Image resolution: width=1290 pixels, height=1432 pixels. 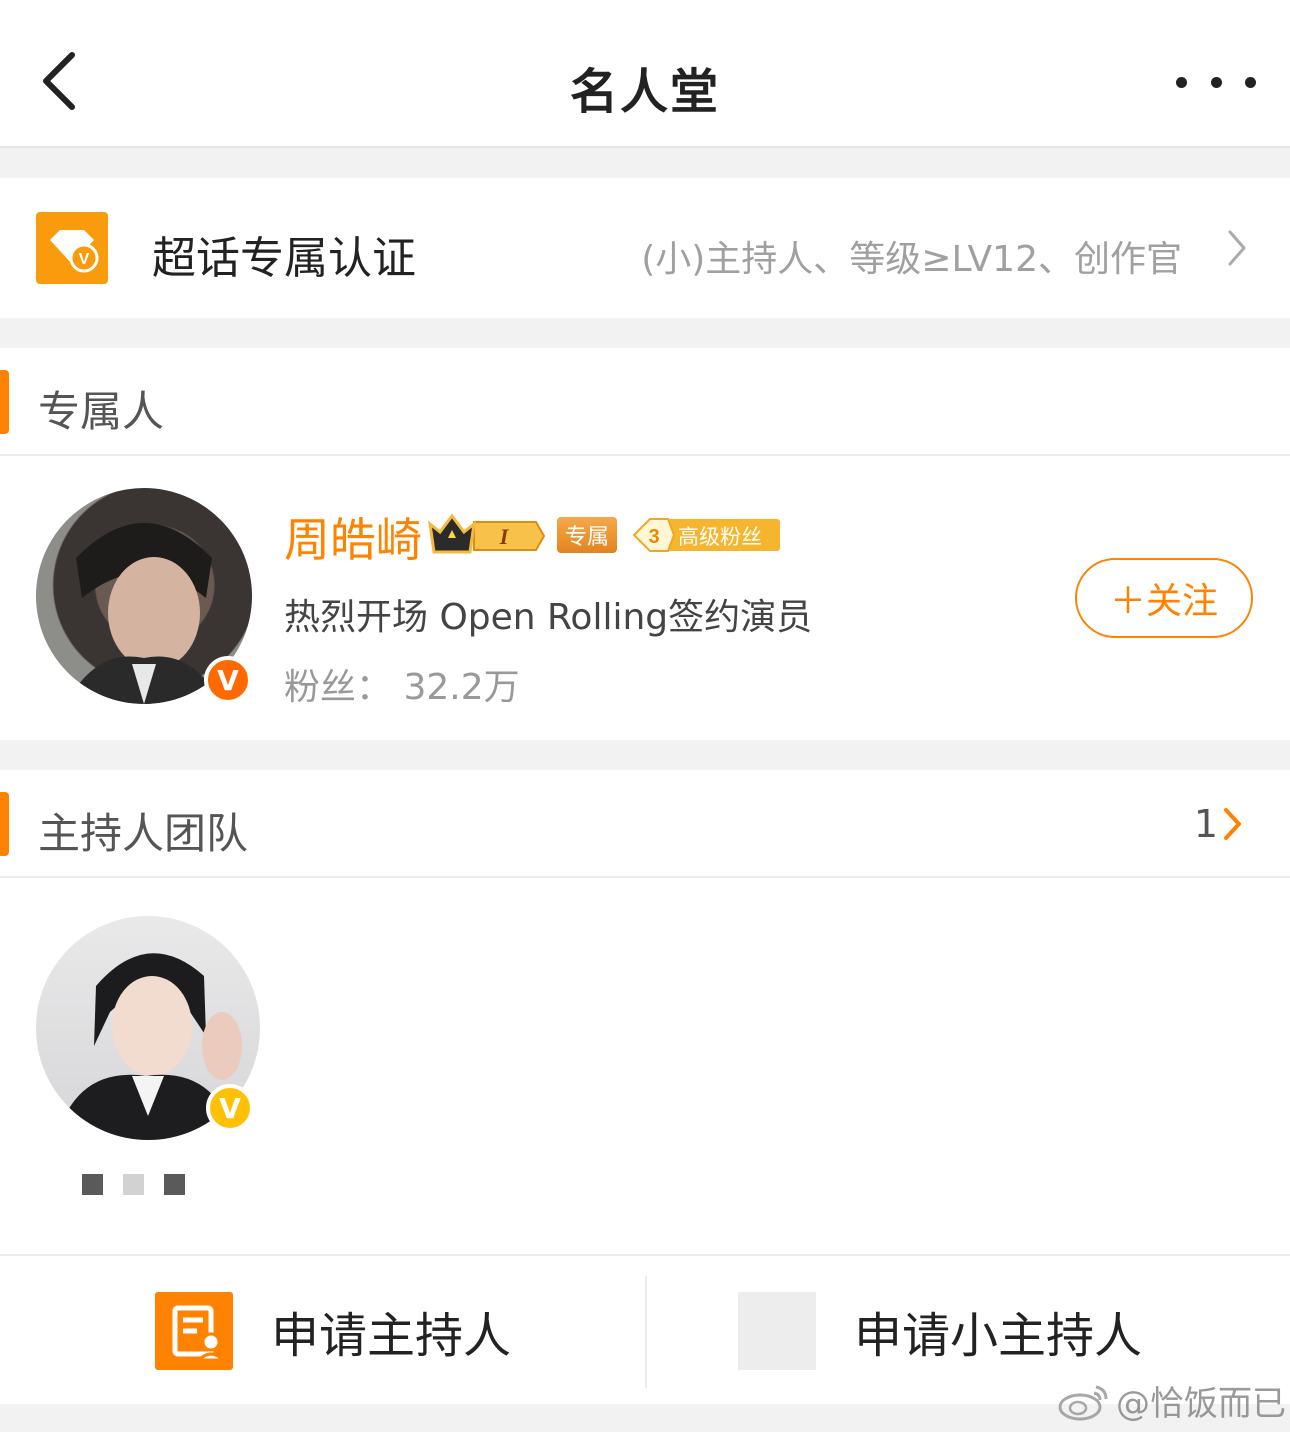 I want to click on watermark: @恰饭而已, so click(x=1172, y=1400).